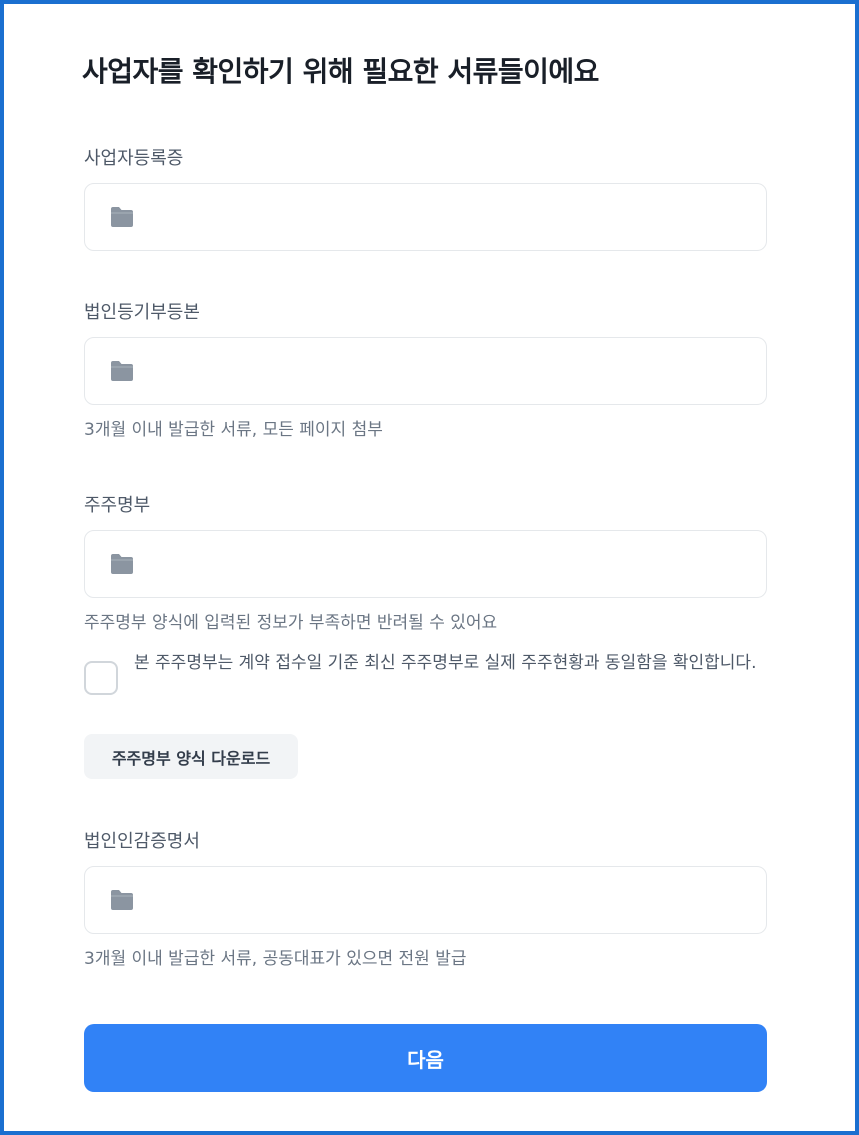 The height and width of the screenshot is (1135, 859). I want to click on corporate-registry-upload-field, so click(425, 371).